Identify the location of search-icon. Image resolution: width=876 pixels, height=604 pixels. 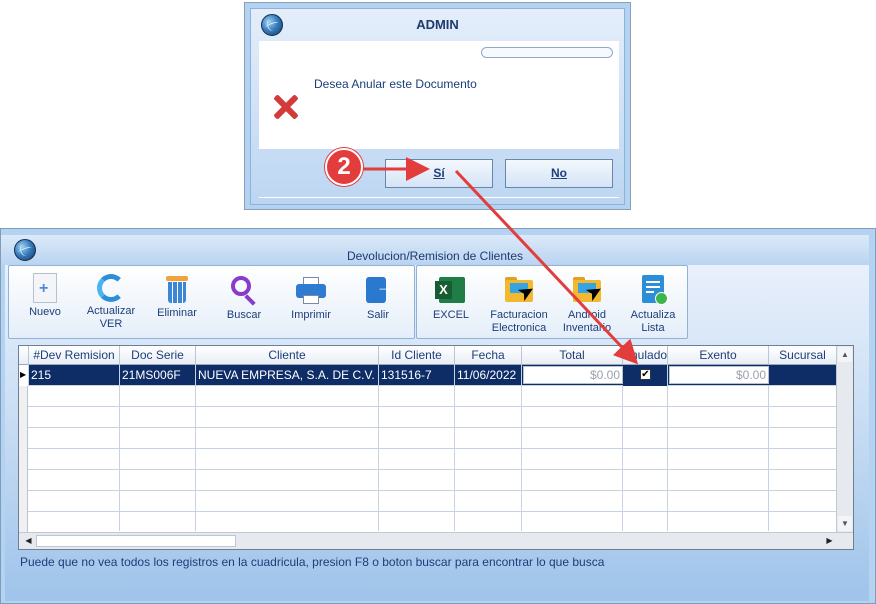
(244, 290).